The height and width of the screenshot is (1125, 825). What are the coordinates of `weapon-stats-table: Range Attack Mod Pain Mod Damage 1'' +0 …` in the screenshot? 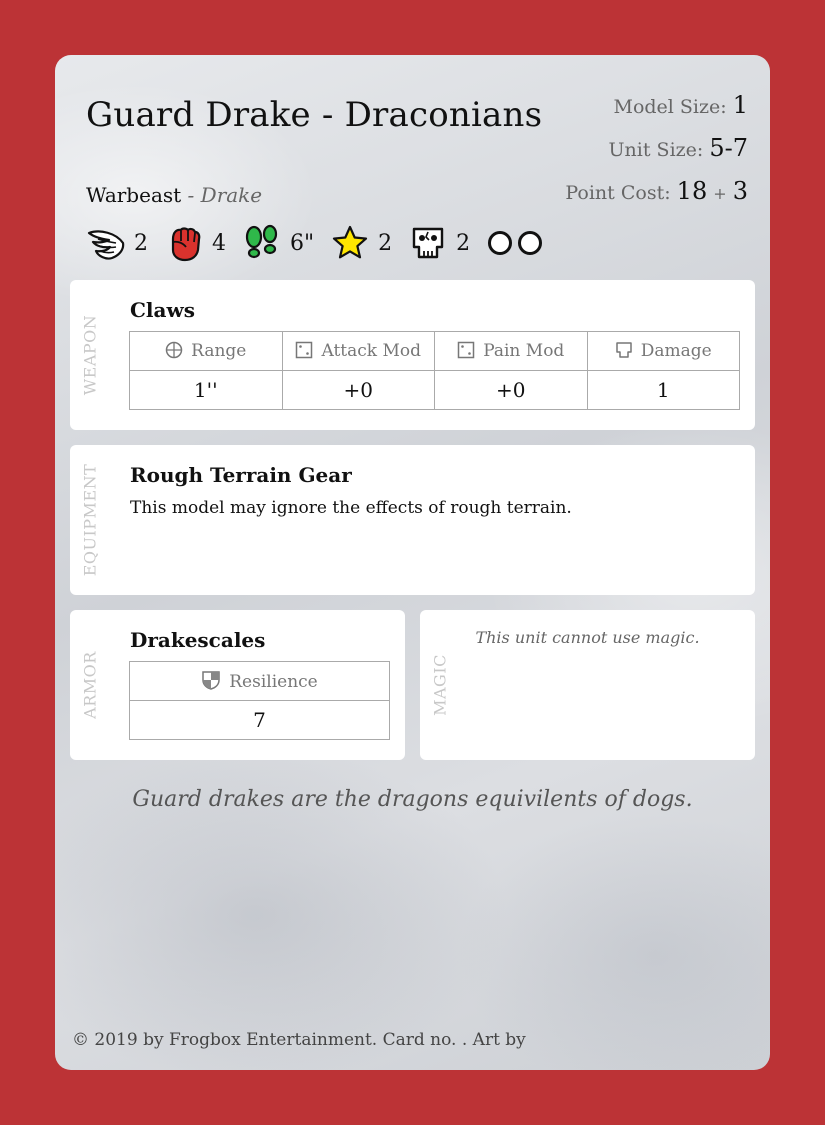 It's located at (434, 370).